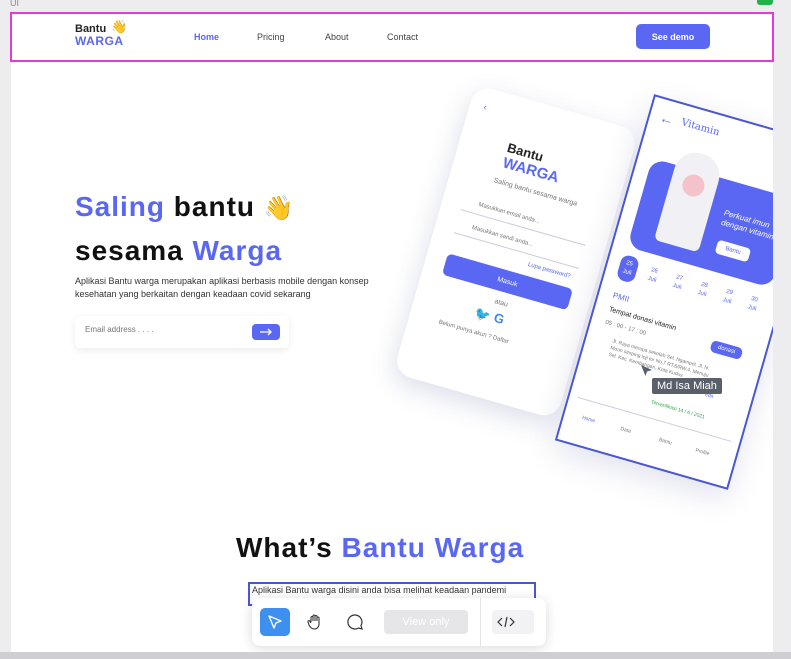 The width and height of the screenshot is (791, 659). What do you see at coordinates (402, 37) in the screenshot?
I see `nav-item-contact: Contact` at bounding box center [402, 37].